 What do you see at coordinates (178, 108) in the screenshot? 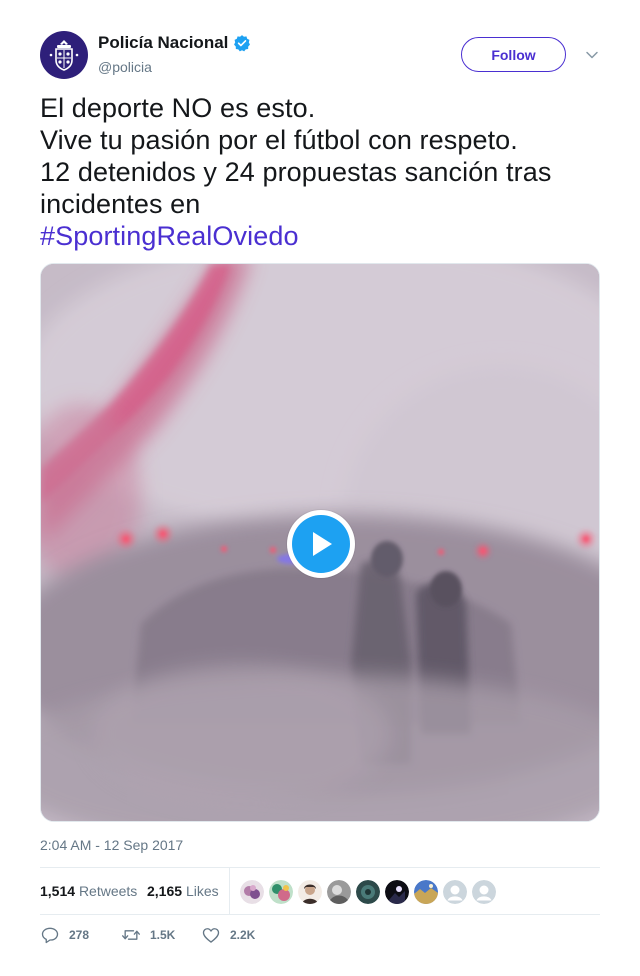
I see `tweet-line: El deporte NO es esto.` at bounding box center [178, 108].